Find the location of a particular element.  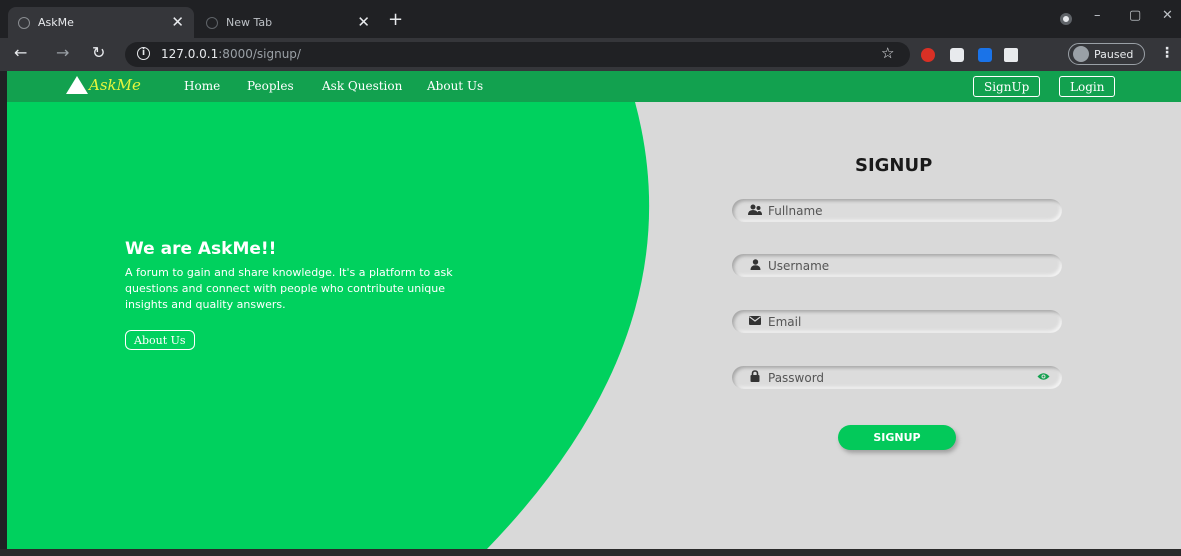

nav-link-home: Home is located at coordinates (202, 86).